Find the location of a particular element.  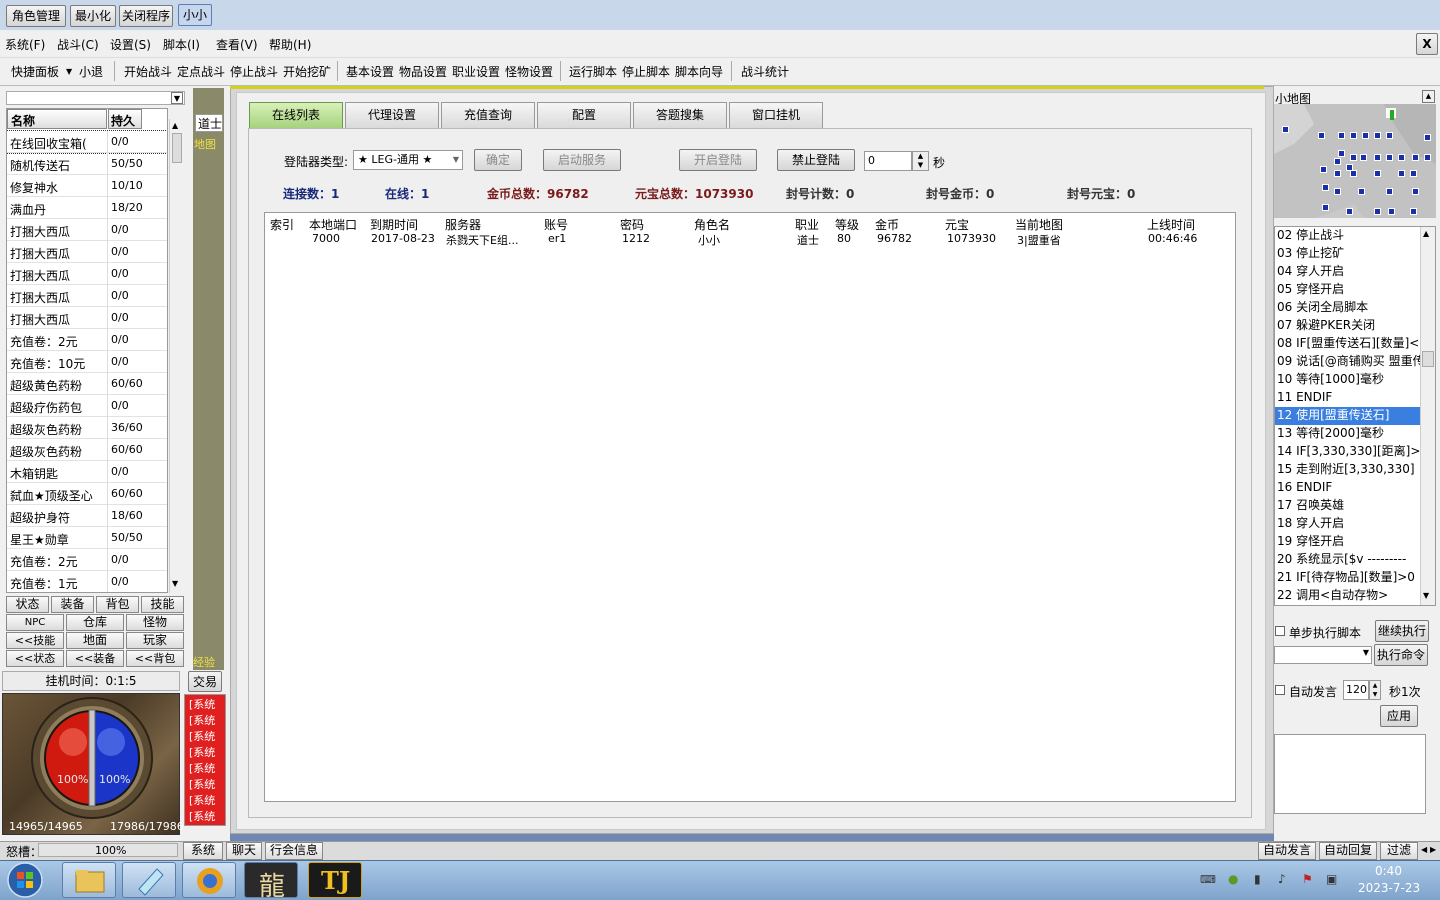

monster-settings-button: 怪物设置 is located at coordinates (529, 71).